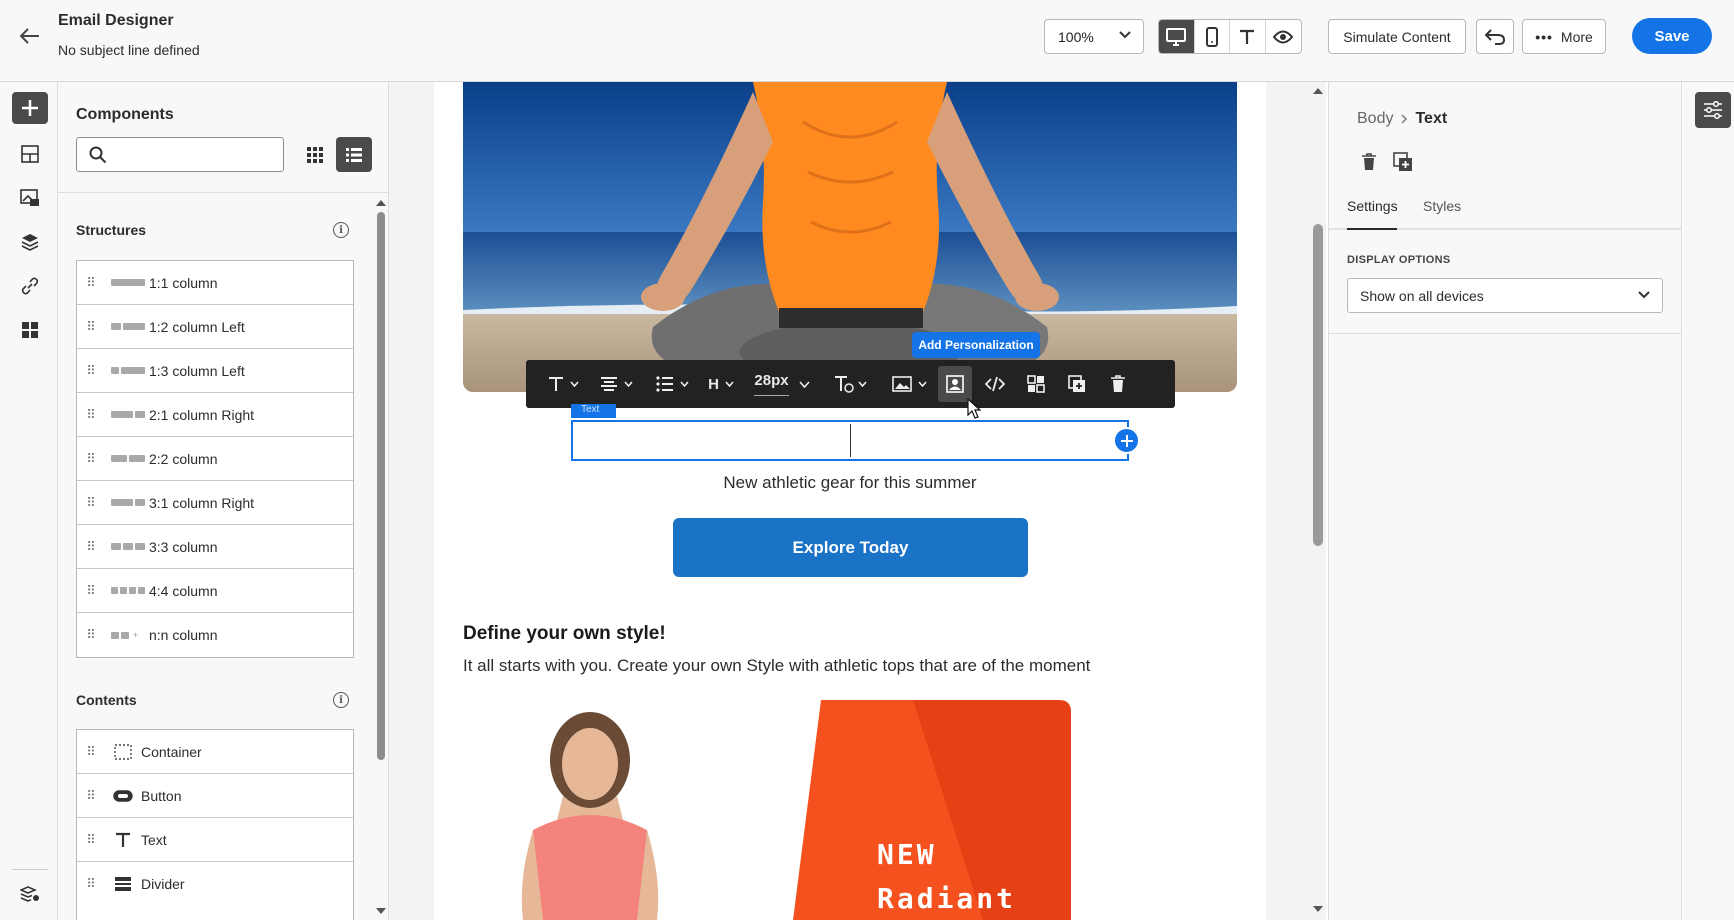 This screenshot has width=1734, height=920. Describe the element at coordinates (30, 198) in the screenshot. I see `assets-button` at that location.